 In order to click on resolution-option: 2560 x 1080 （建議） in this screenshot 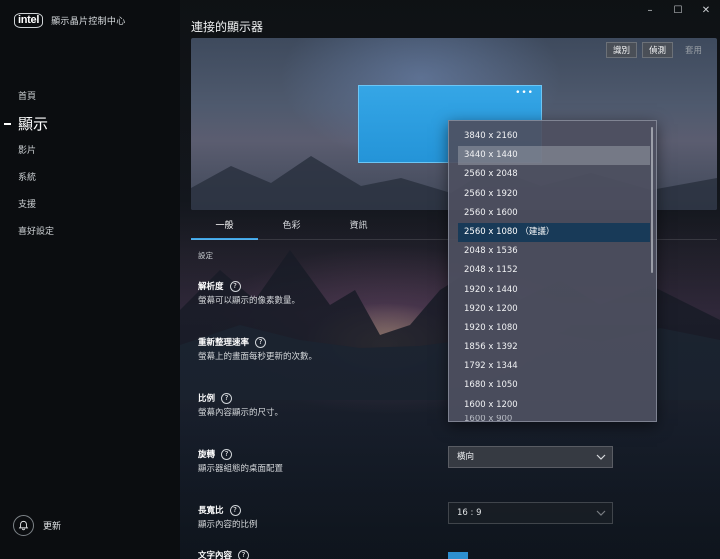, I will do `click(554, 232)`.